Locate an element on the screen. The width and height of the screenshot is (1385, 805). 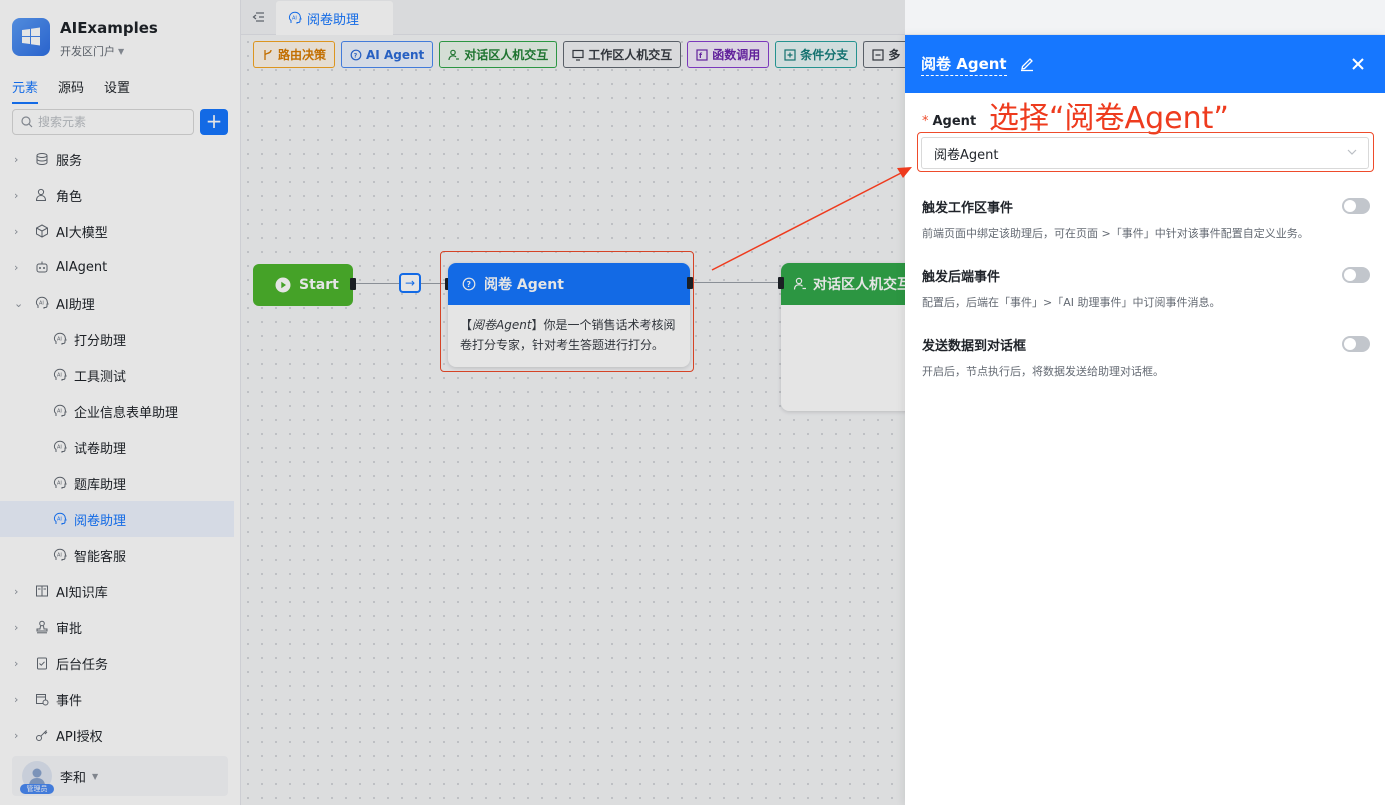
tool-label: 对话区人机交互 is located at coordinates (506, 55).